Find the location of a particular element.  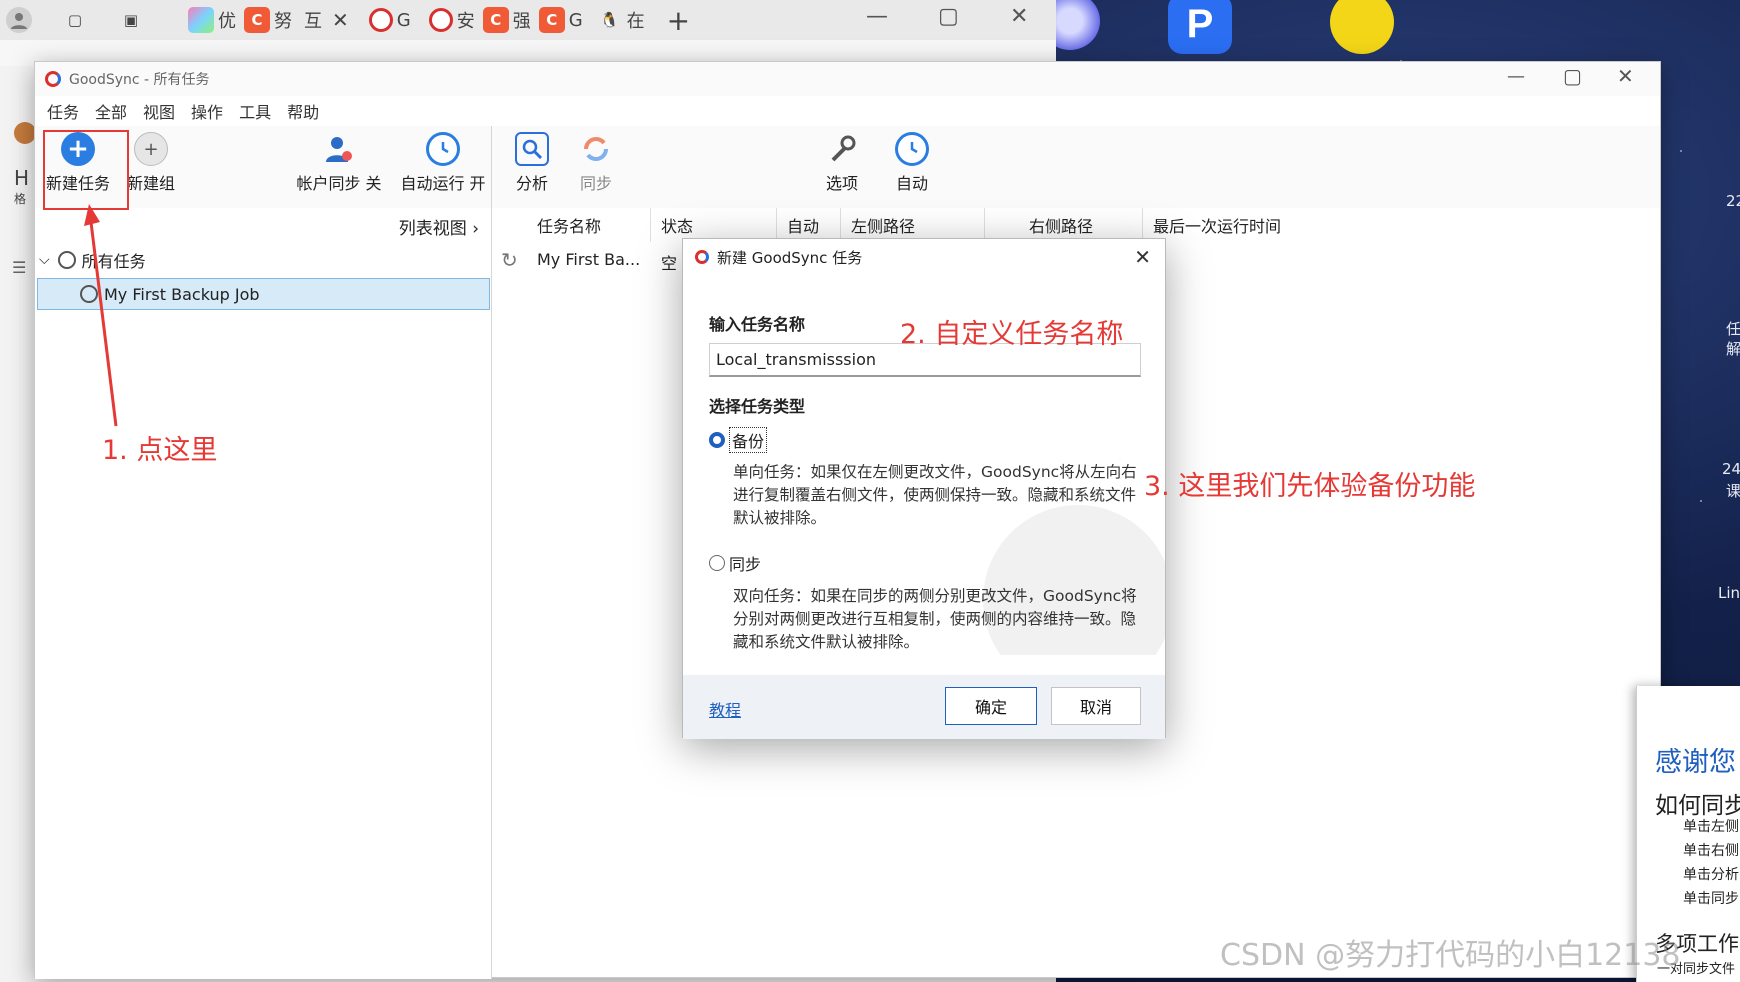

browser-tab-label: 在 is located at coordinates (636, 20).